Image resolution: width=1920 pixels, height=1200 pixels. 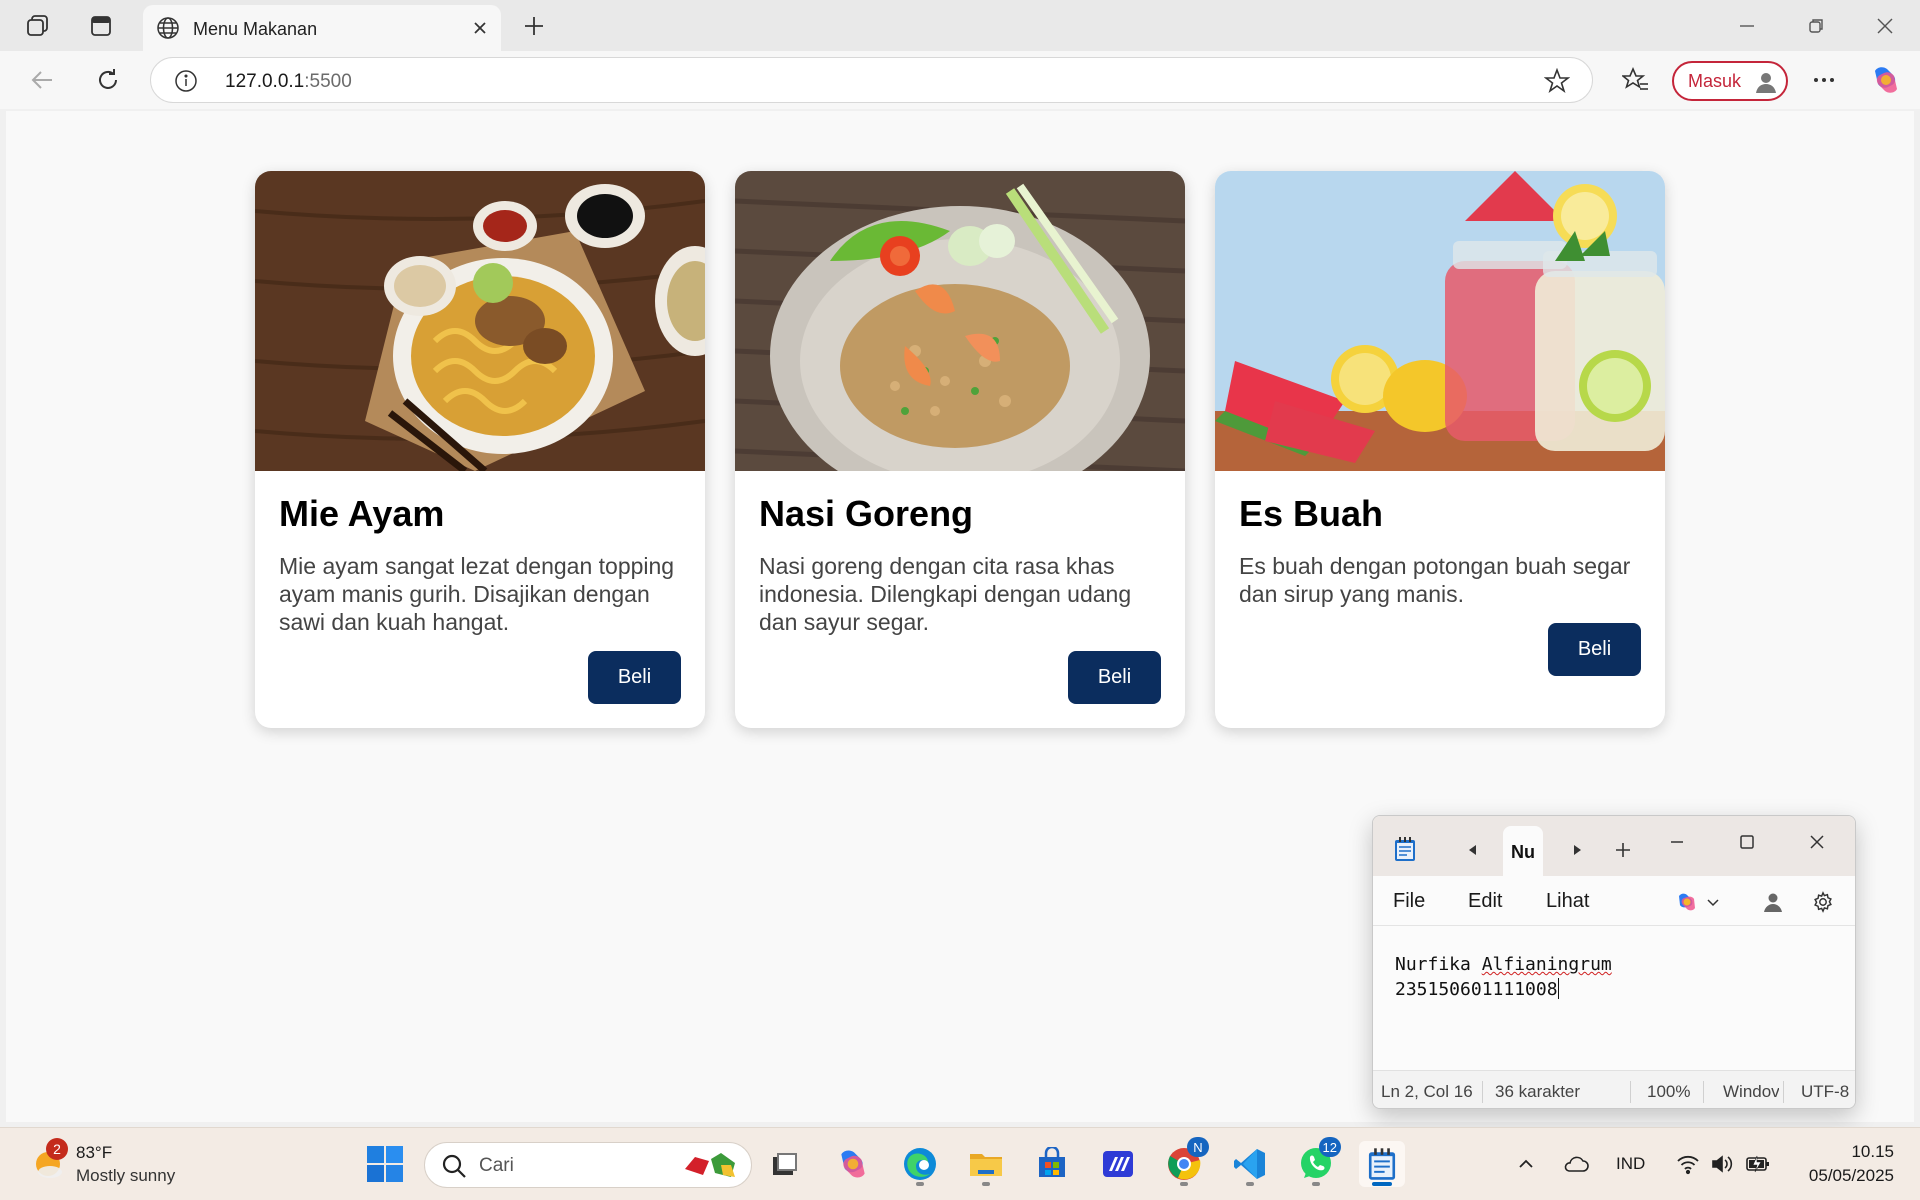 What do you see at coordinates (1052, 1164) in the screenshot?
I see `microsoft-store-icon` at bounding box center [1052, 1164].